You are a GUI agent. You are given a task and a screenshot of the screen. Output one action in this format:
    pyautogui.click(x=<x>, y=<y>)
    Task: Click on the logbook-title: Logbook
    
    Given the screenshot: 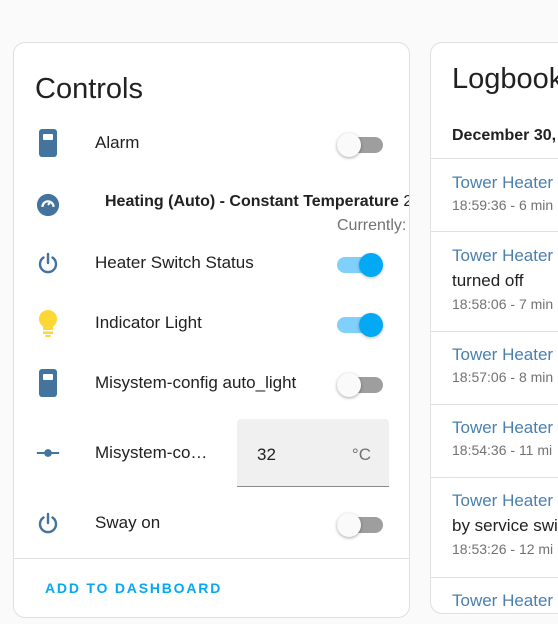 What is the action you would take?
    pyautogui.click(x=505, y=79)
    